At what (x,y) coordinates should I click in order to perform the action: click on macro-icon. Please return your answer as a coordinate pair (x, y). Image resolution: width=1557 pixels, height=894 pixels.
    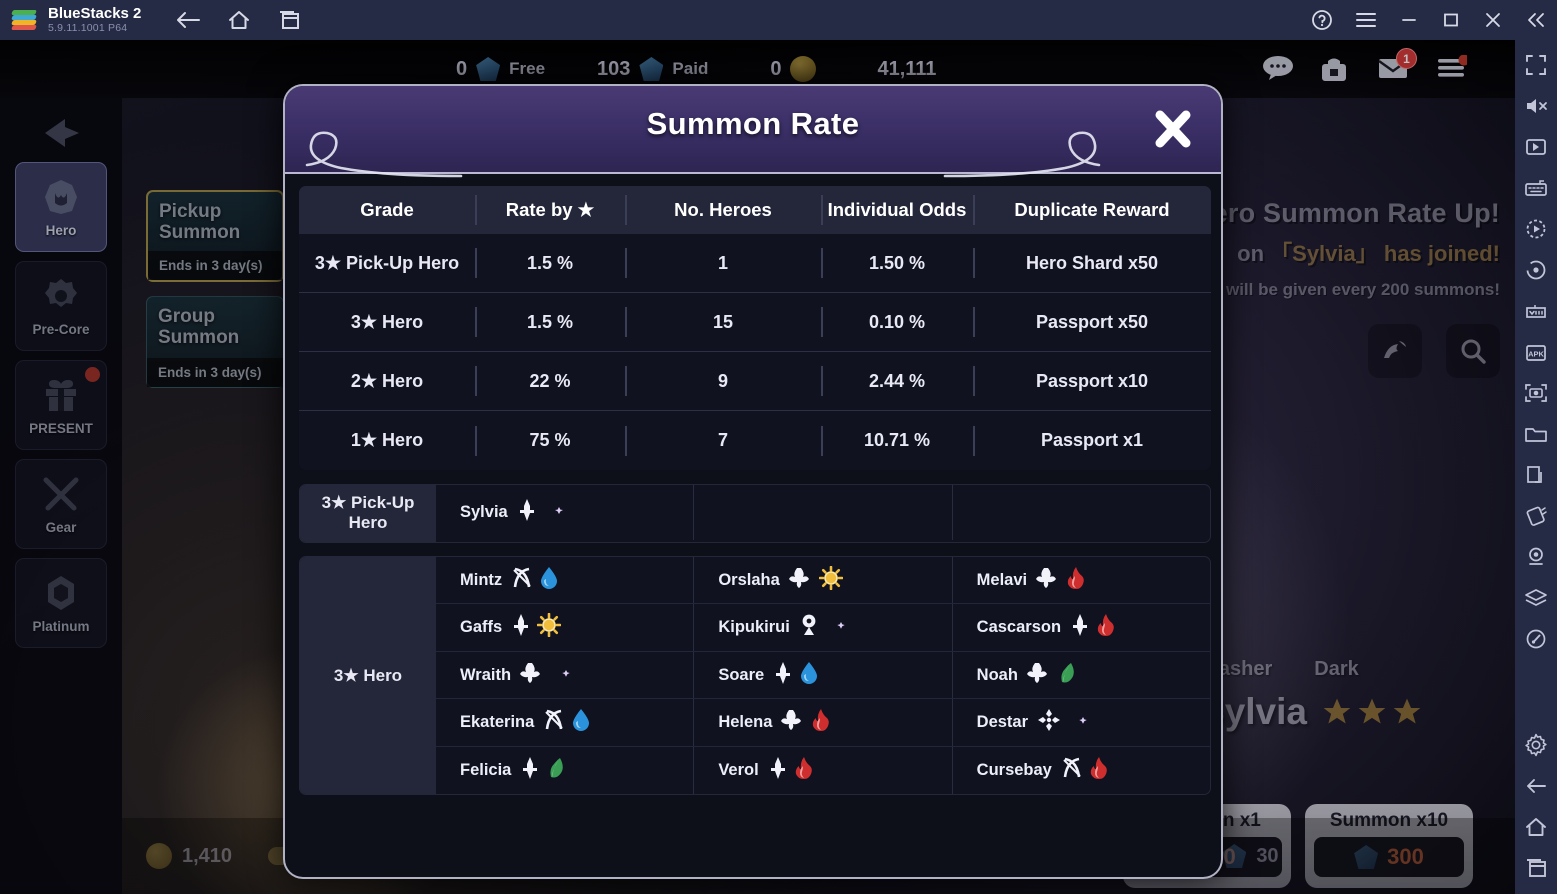
    Looking at the image, I should click on (1536, 311).